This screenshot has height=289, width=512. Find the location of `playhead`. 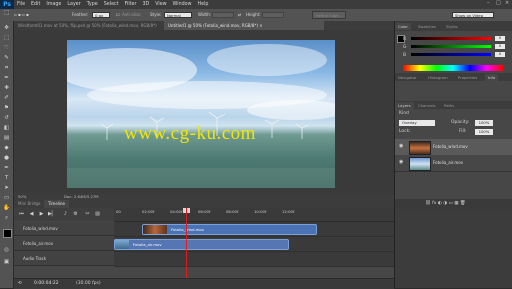

playhead is located at coordinates (186, 248).